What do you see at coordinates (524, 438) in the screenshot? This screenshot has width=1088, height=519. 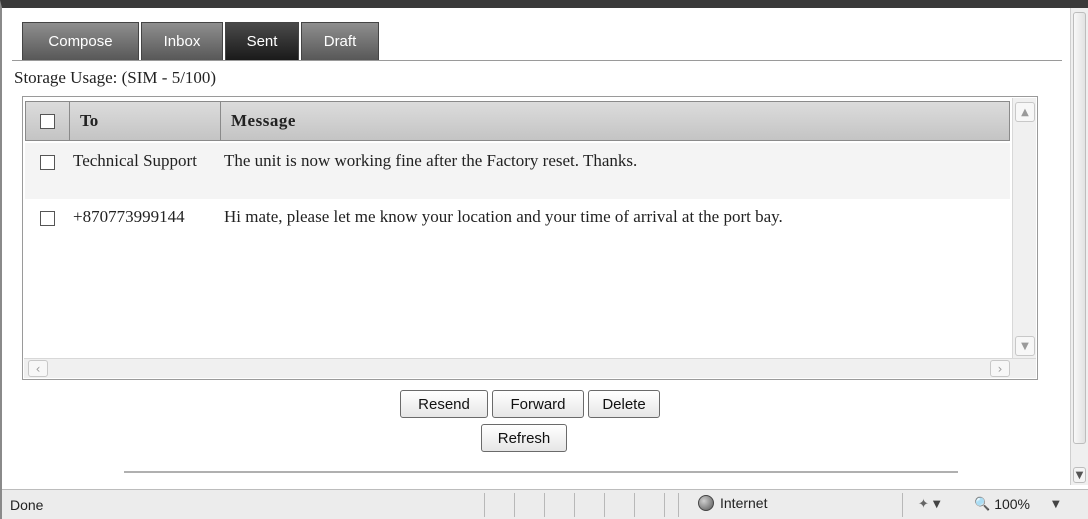 I see `refresh-button: Refresh` at bounding box center [524, 438].